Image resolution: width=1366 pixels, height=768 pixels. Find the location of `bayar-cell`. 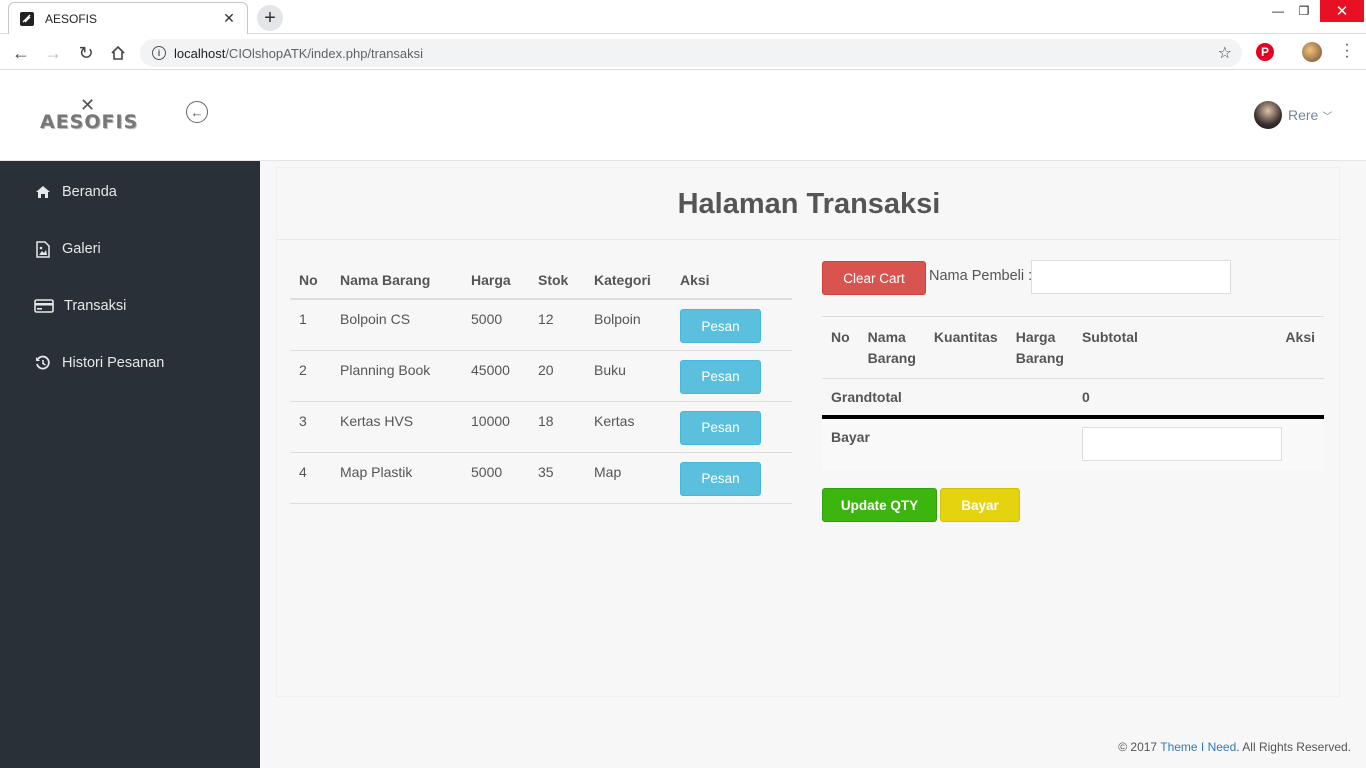

bayar-cell is located at coordinates (1198, 443).